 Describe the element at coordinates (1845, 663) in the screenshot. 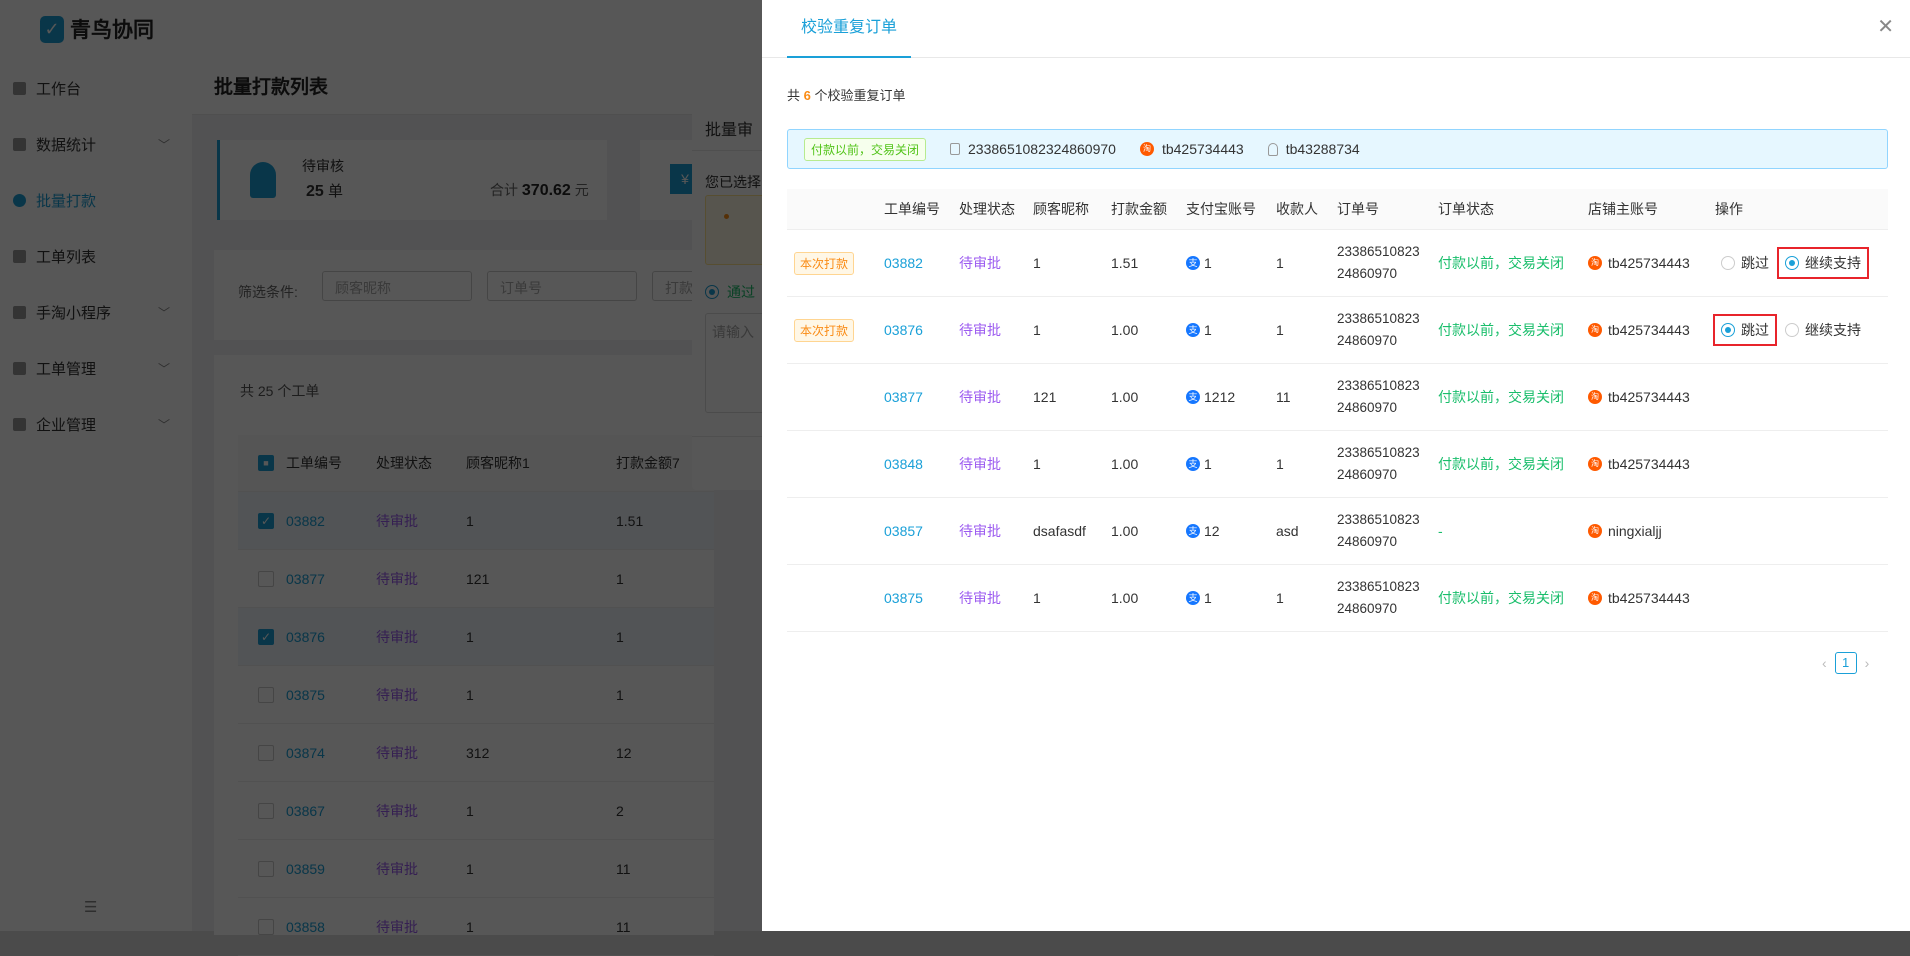

I see `page-1-button: 1` at that location.